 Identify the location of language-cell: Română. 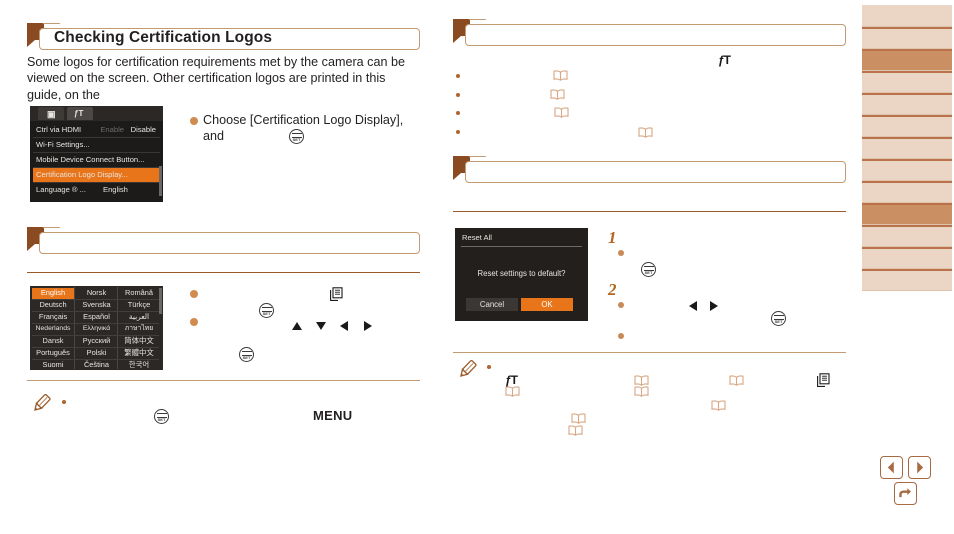
(139, 293).